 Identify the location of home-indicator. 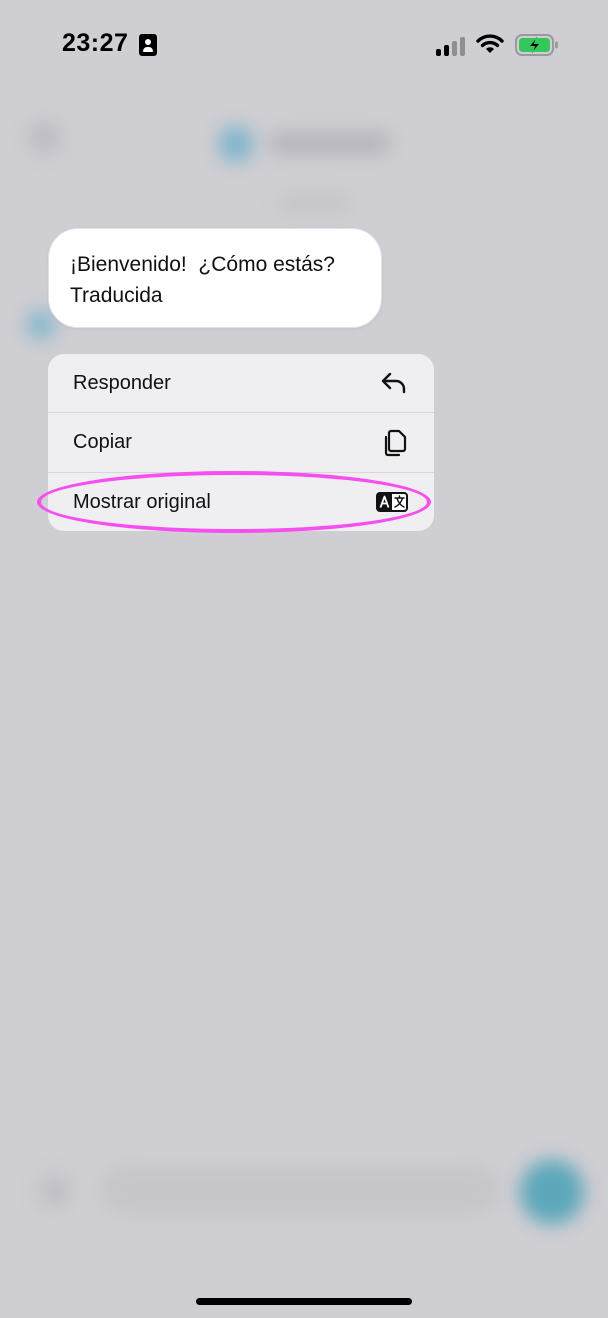
(304, 1301).